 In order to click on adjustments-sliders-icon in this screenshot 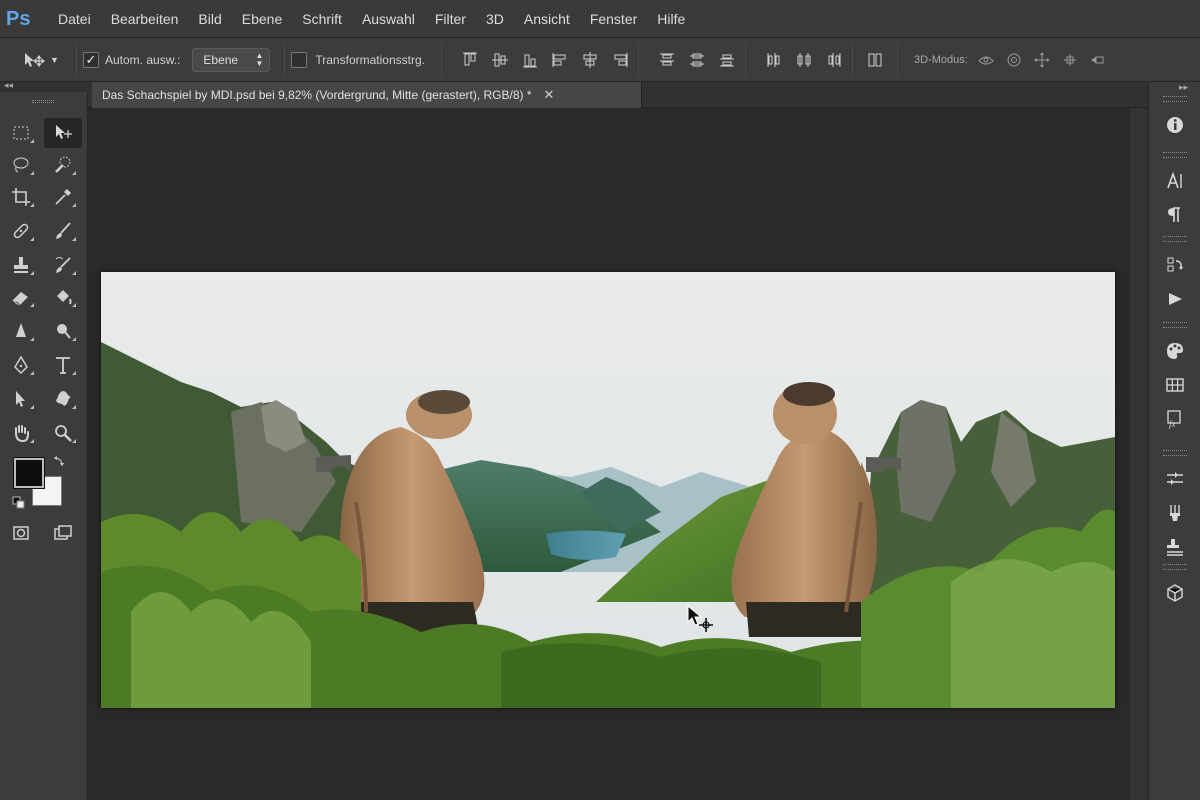, I will do `click(1175, 479)`.